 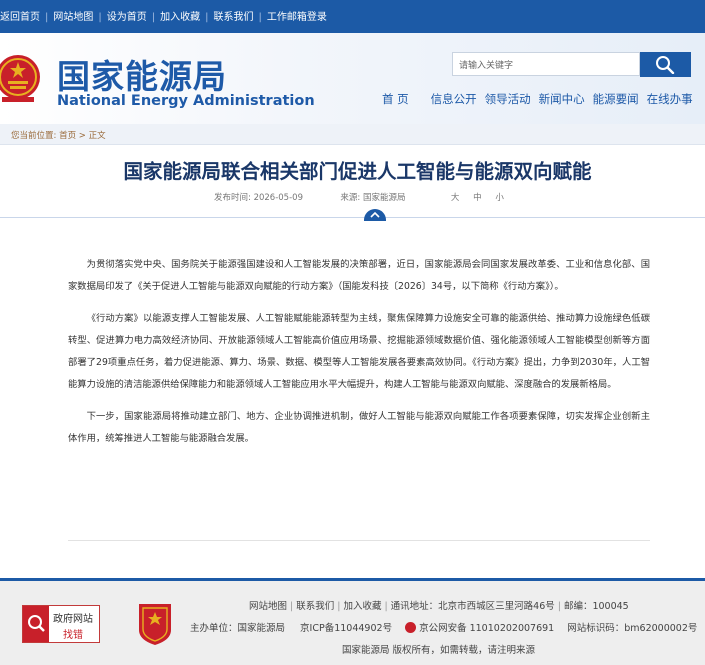 I want to click on search-button, so click(x=665, y=64).